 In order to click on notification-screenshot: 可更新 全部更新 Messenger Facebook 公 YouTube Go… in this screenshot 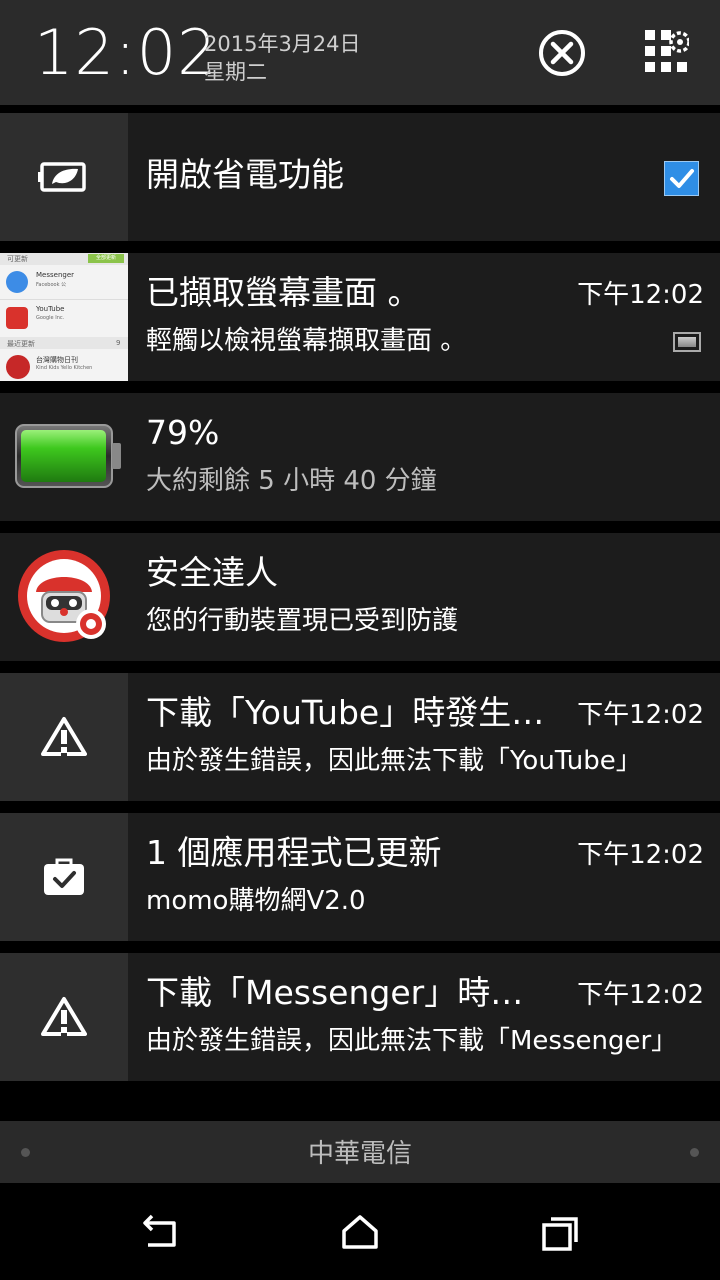, I will do `click(360, 317)`.